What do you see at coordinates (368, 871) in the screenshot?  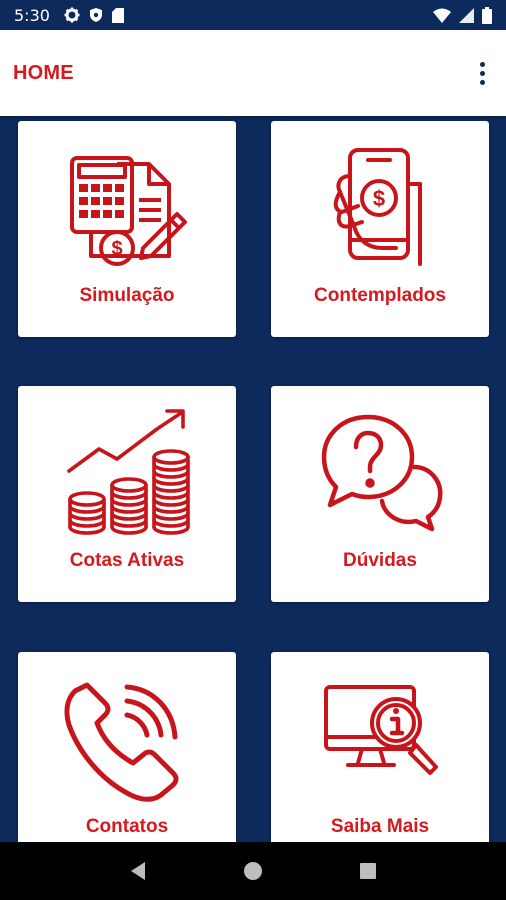 I see `recents-icon` at bounding box center [368, 871].